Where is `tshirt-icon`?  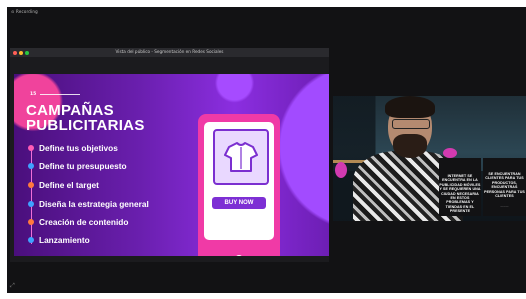 tshirt-icon is located at coordinates (241, 157).